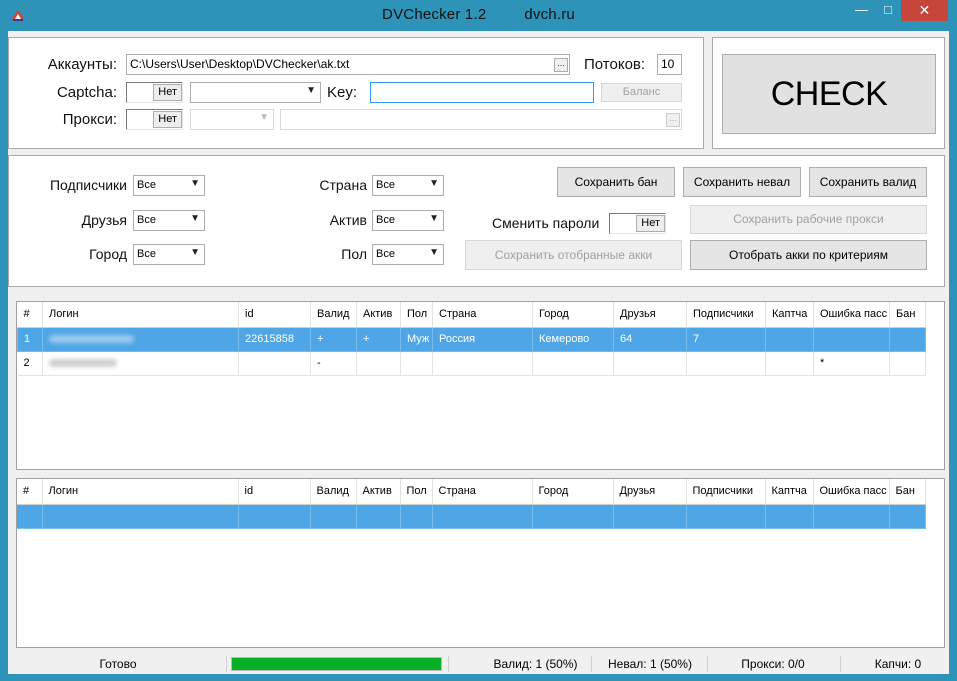 Image resolution: width=957 pixels, height=681 pixels. Describe the element at coordinates (408, 185) in the screenshot. I see `country-select: Все ▼` at that location.